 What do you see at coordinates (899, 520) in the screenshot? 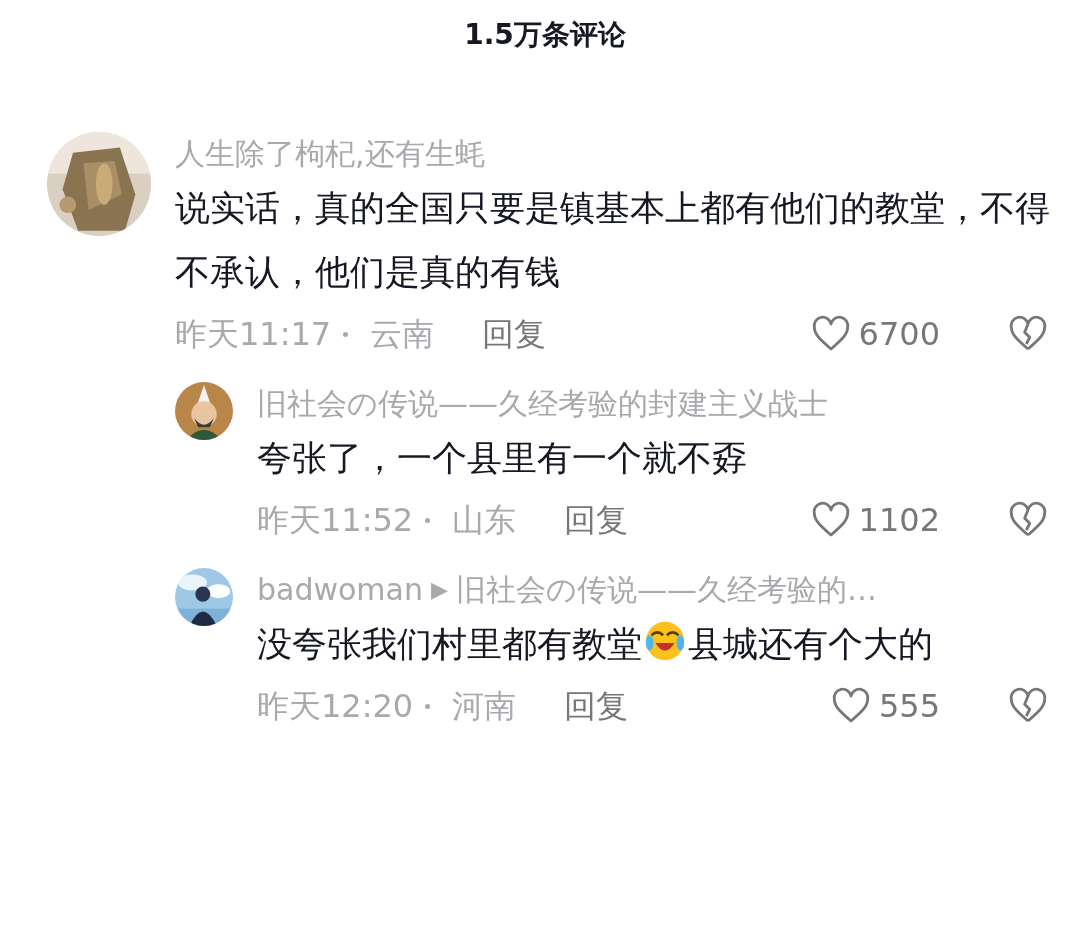
I see `like-count: 1102` at bounding box center [899, 520].